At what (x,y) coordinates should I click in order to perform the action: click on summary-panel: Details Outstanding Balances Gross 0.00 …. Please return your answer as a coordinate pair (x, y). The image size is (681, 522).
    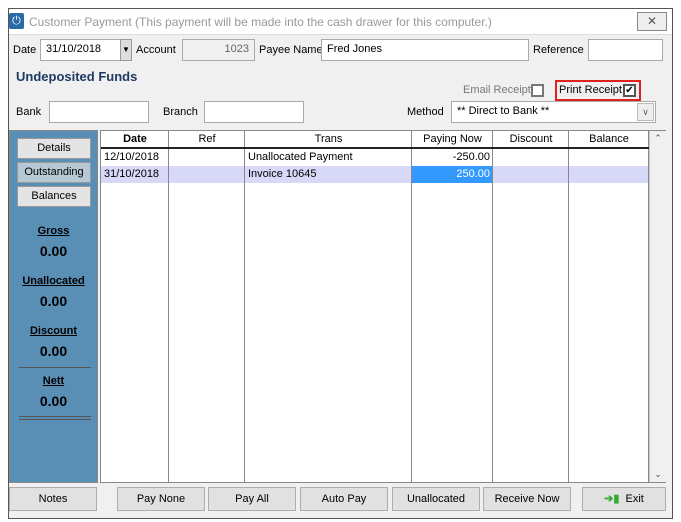
    Looking at the image, I should click on (53, 306).